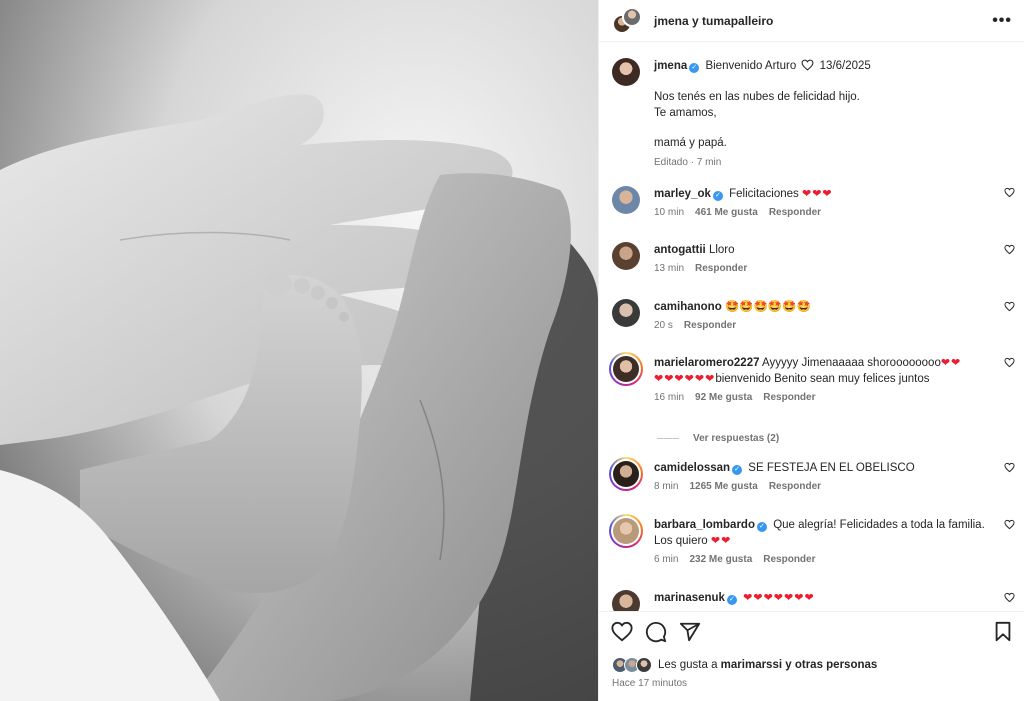 Image resolution: width=1024 pixels, height=701 pixels. What do you see at coordinates (704, 525) in the screenshot?
I see `comment-username: barbara_lombardo` at bounding box center [704, 525].